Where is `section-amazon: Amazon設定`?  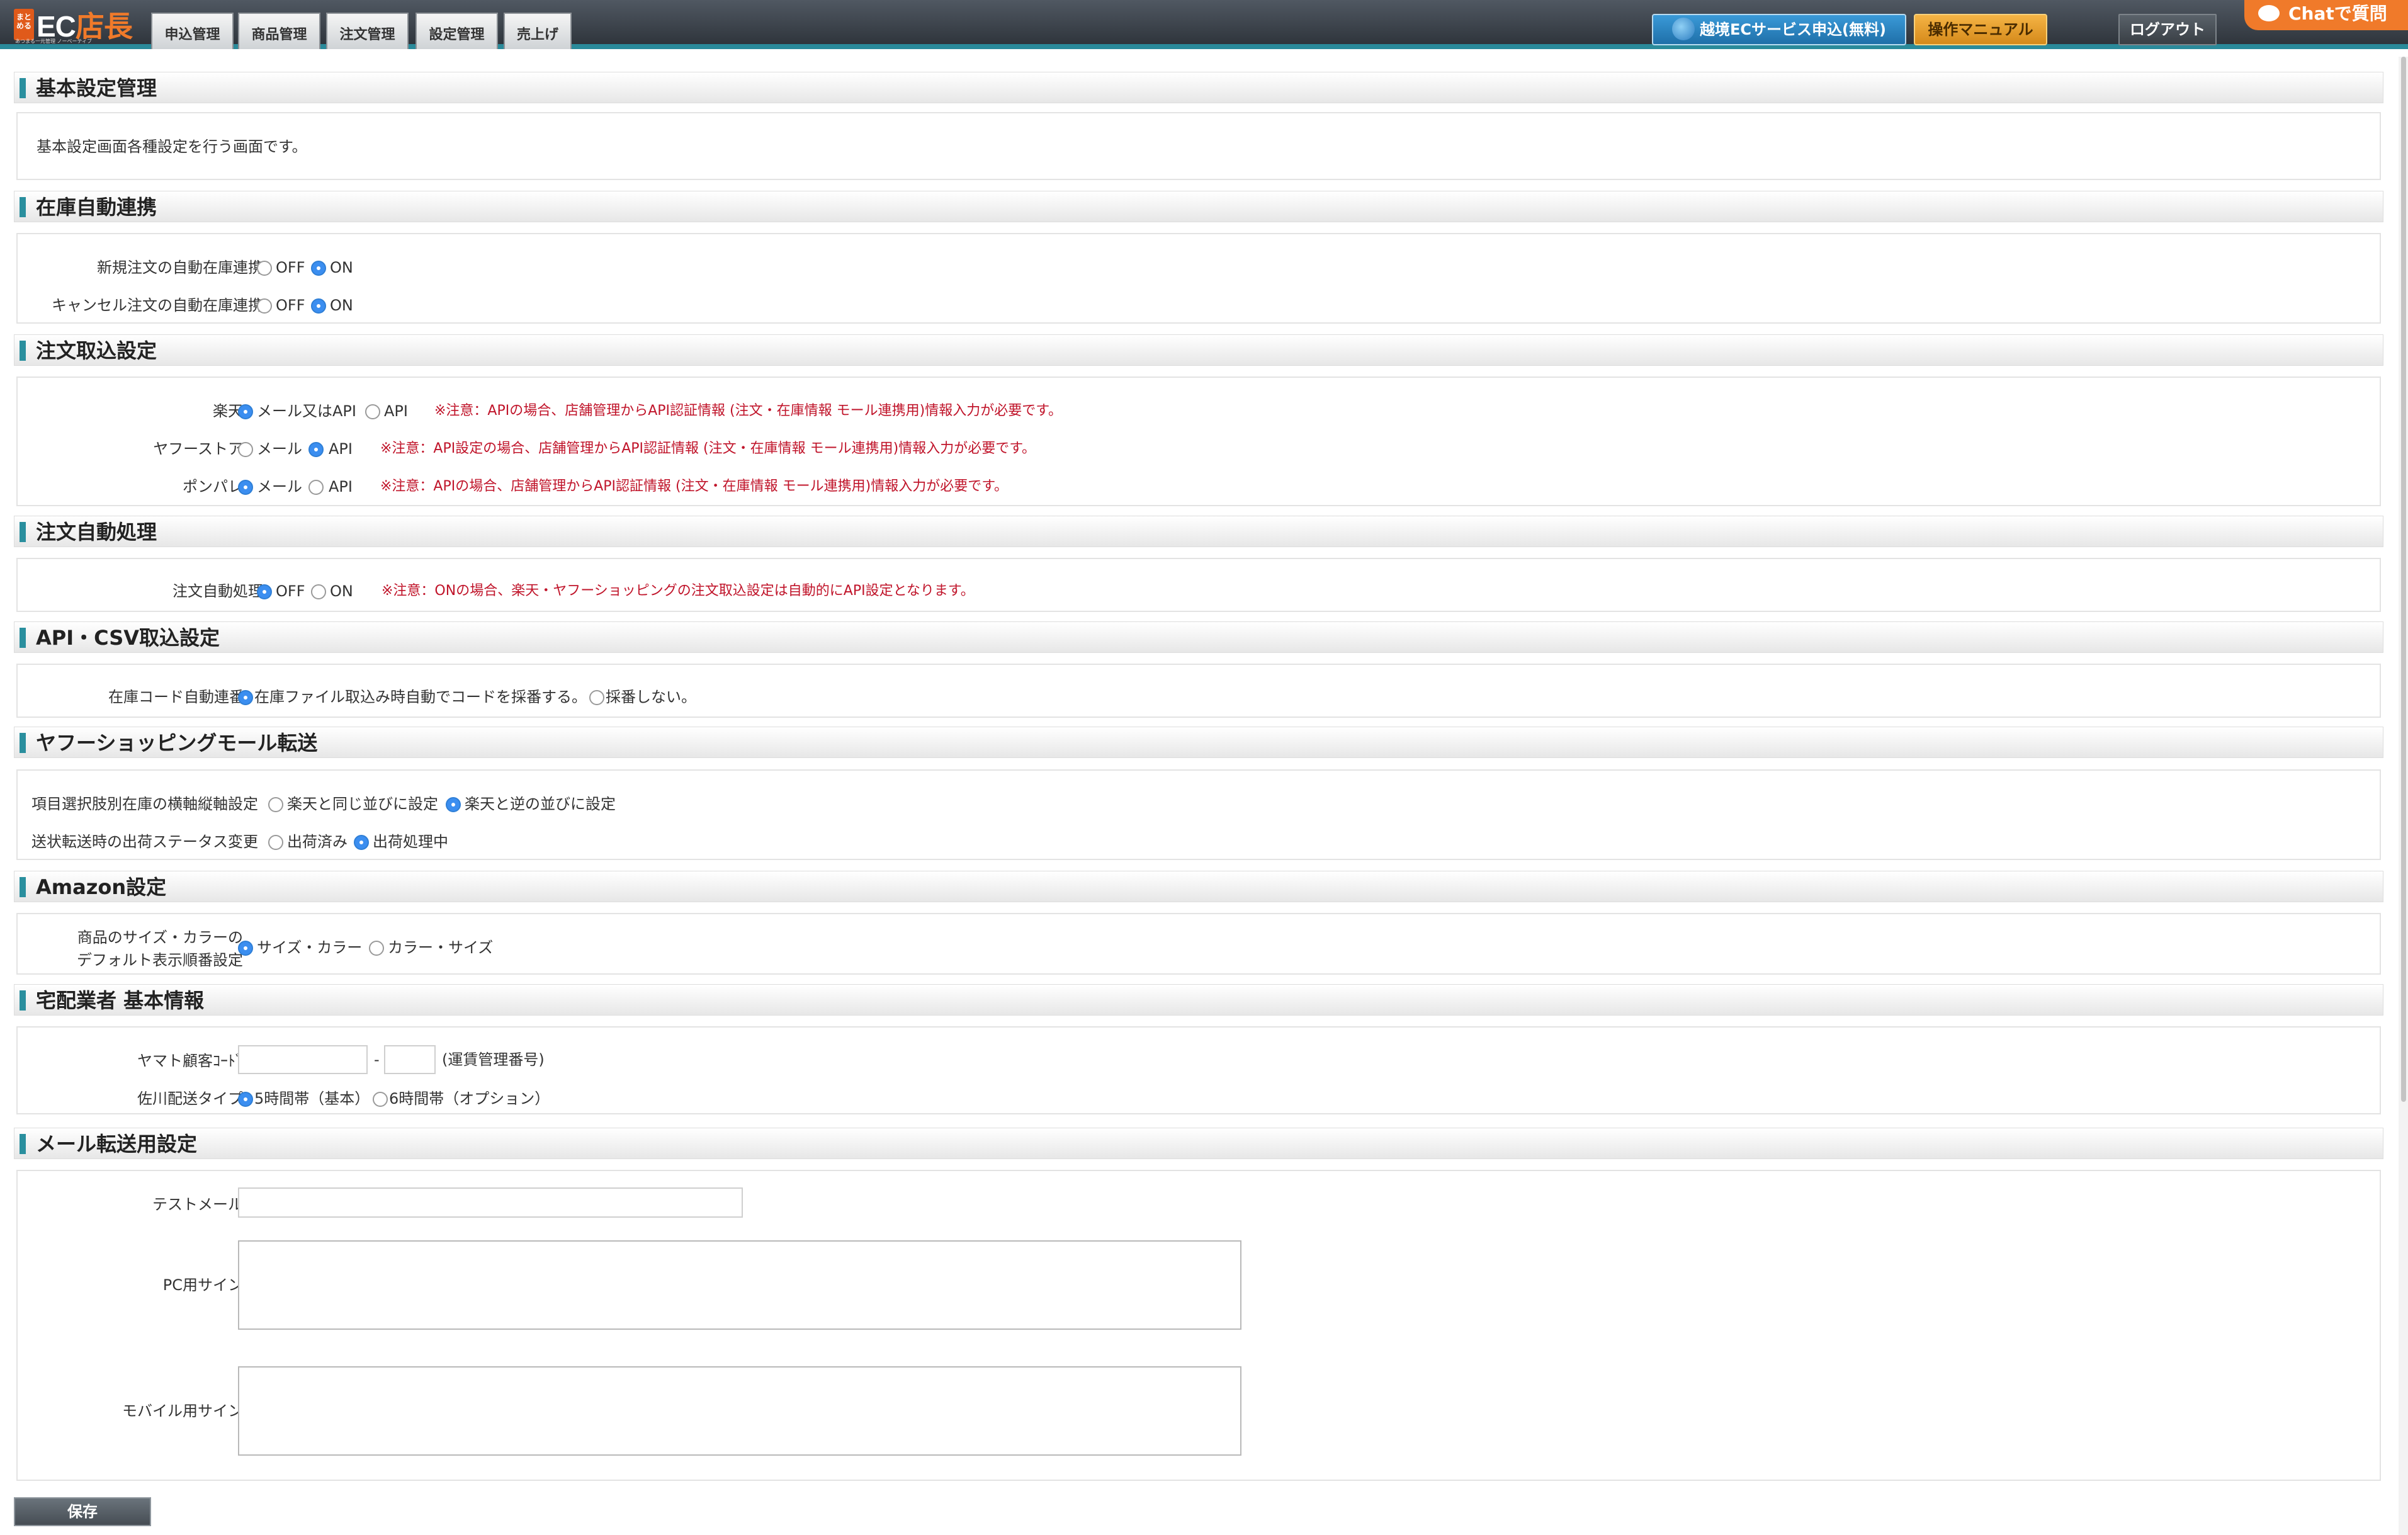 section-amazon: Amazon設定 is located at coordinates (1199, 886).